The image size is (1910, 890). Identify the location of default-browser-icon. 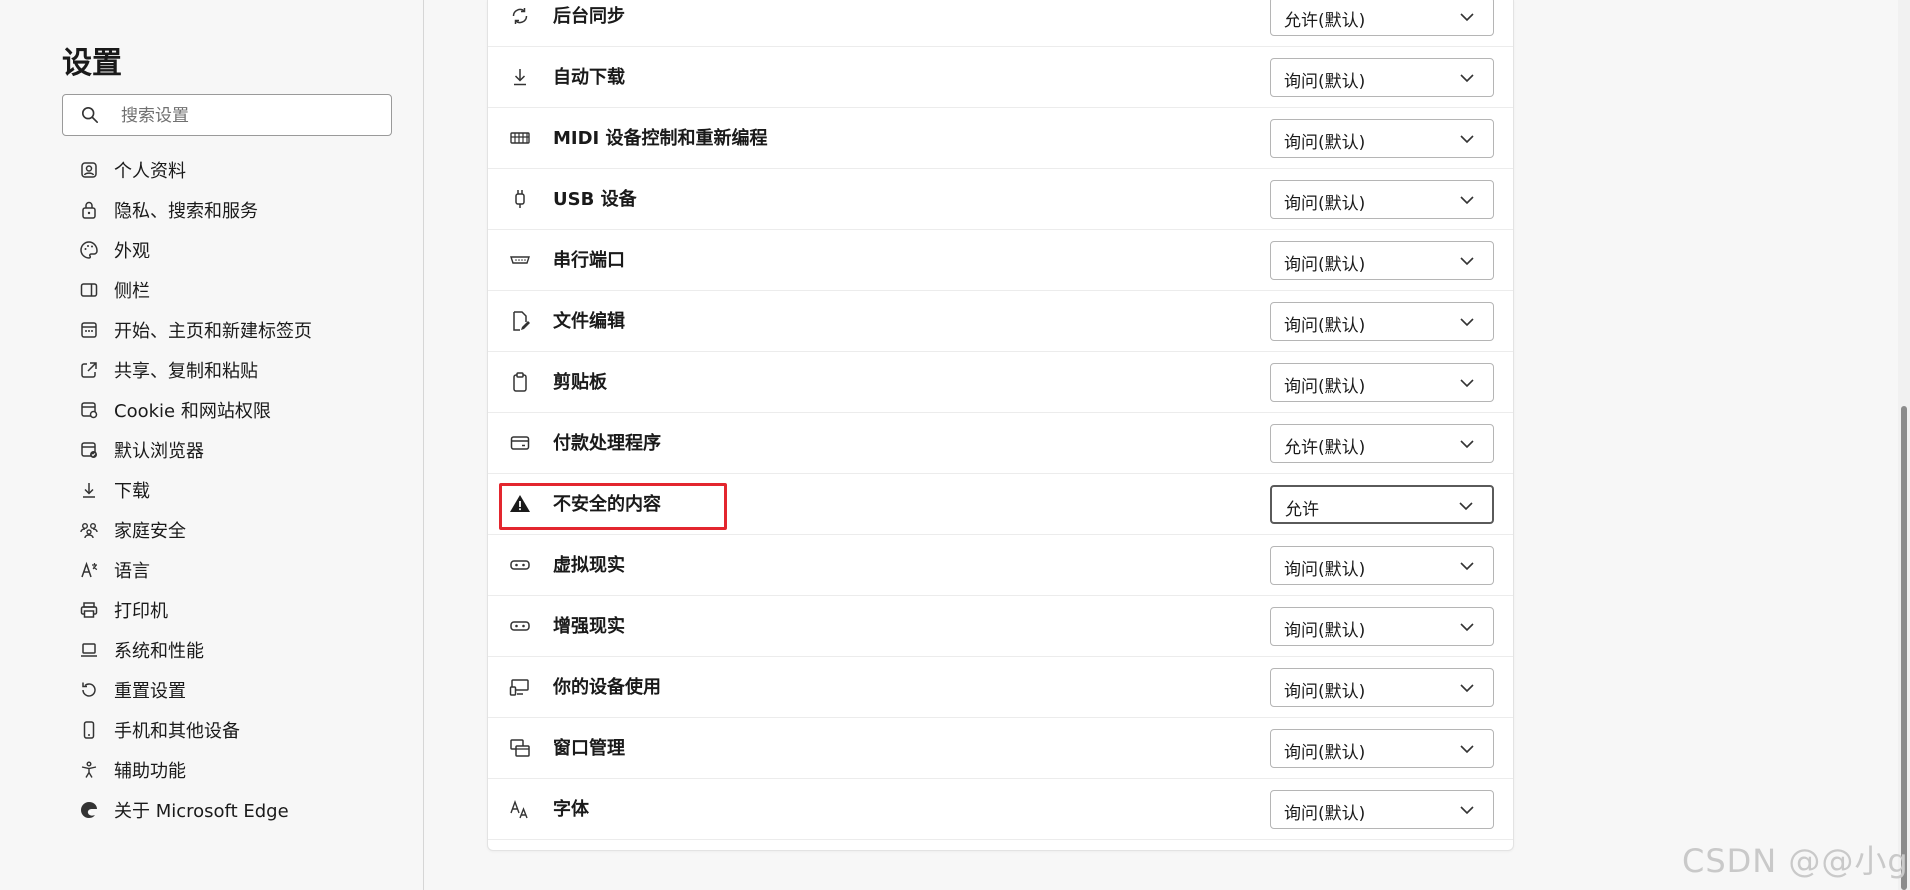
(89, 450).